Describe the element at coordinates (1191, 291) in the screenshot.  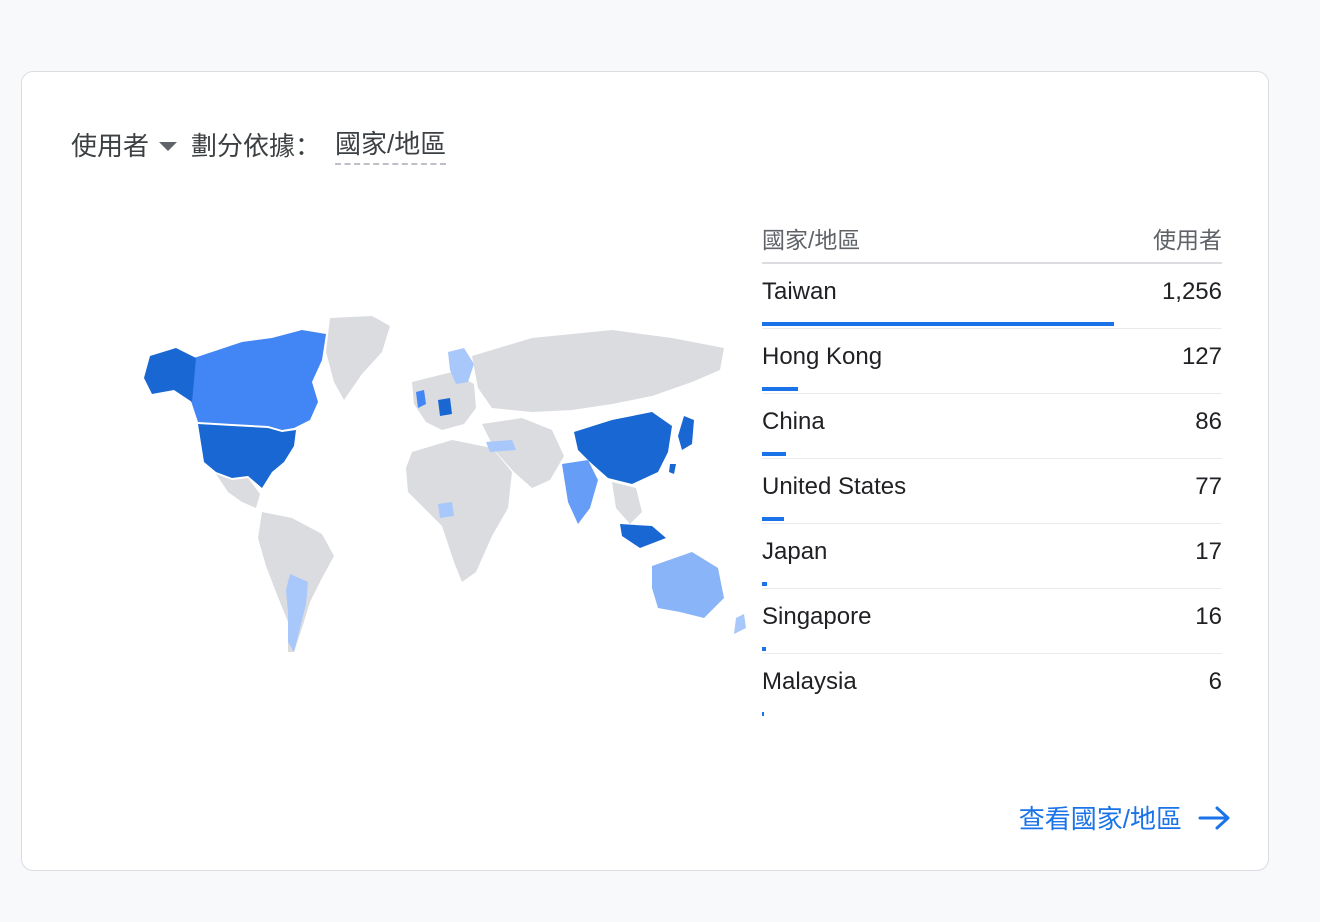
I see `user-count: 1,256` at that location.